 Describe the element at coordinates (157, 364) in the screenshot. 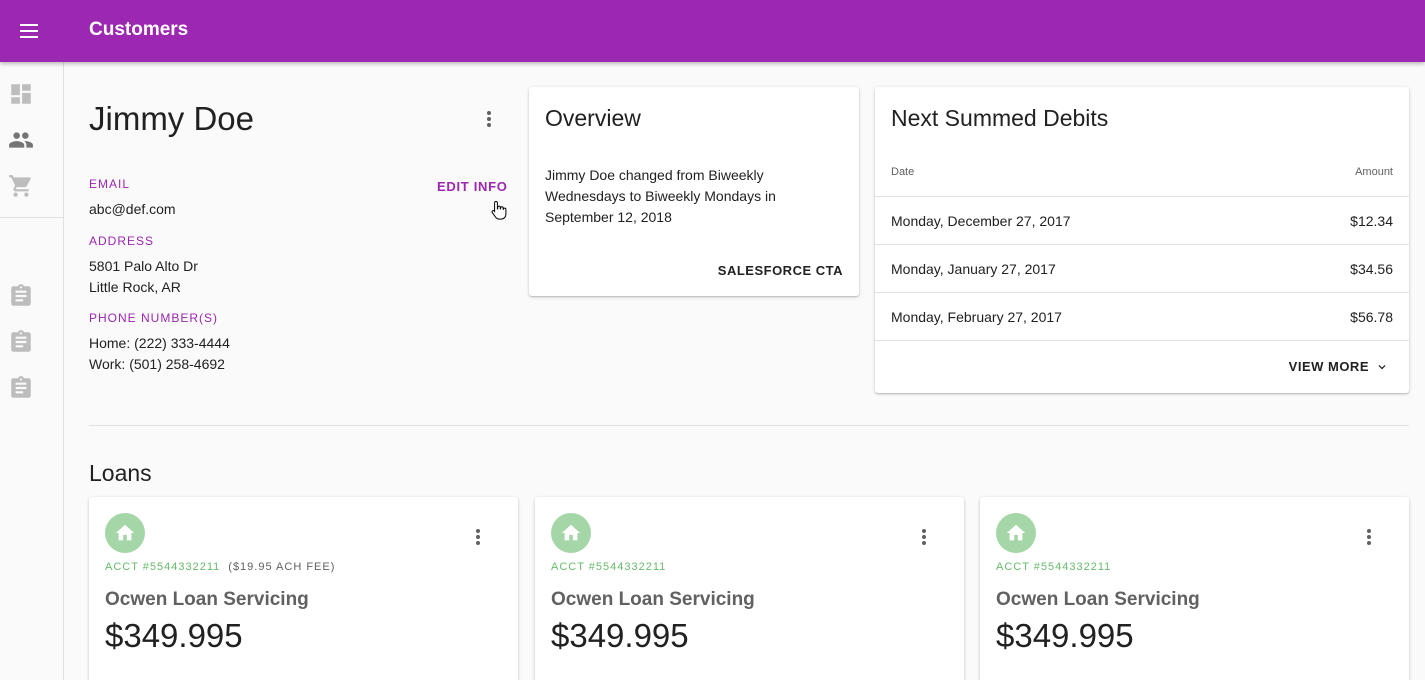

I see `phone-work: Work: (501) 258-4692` at that location.